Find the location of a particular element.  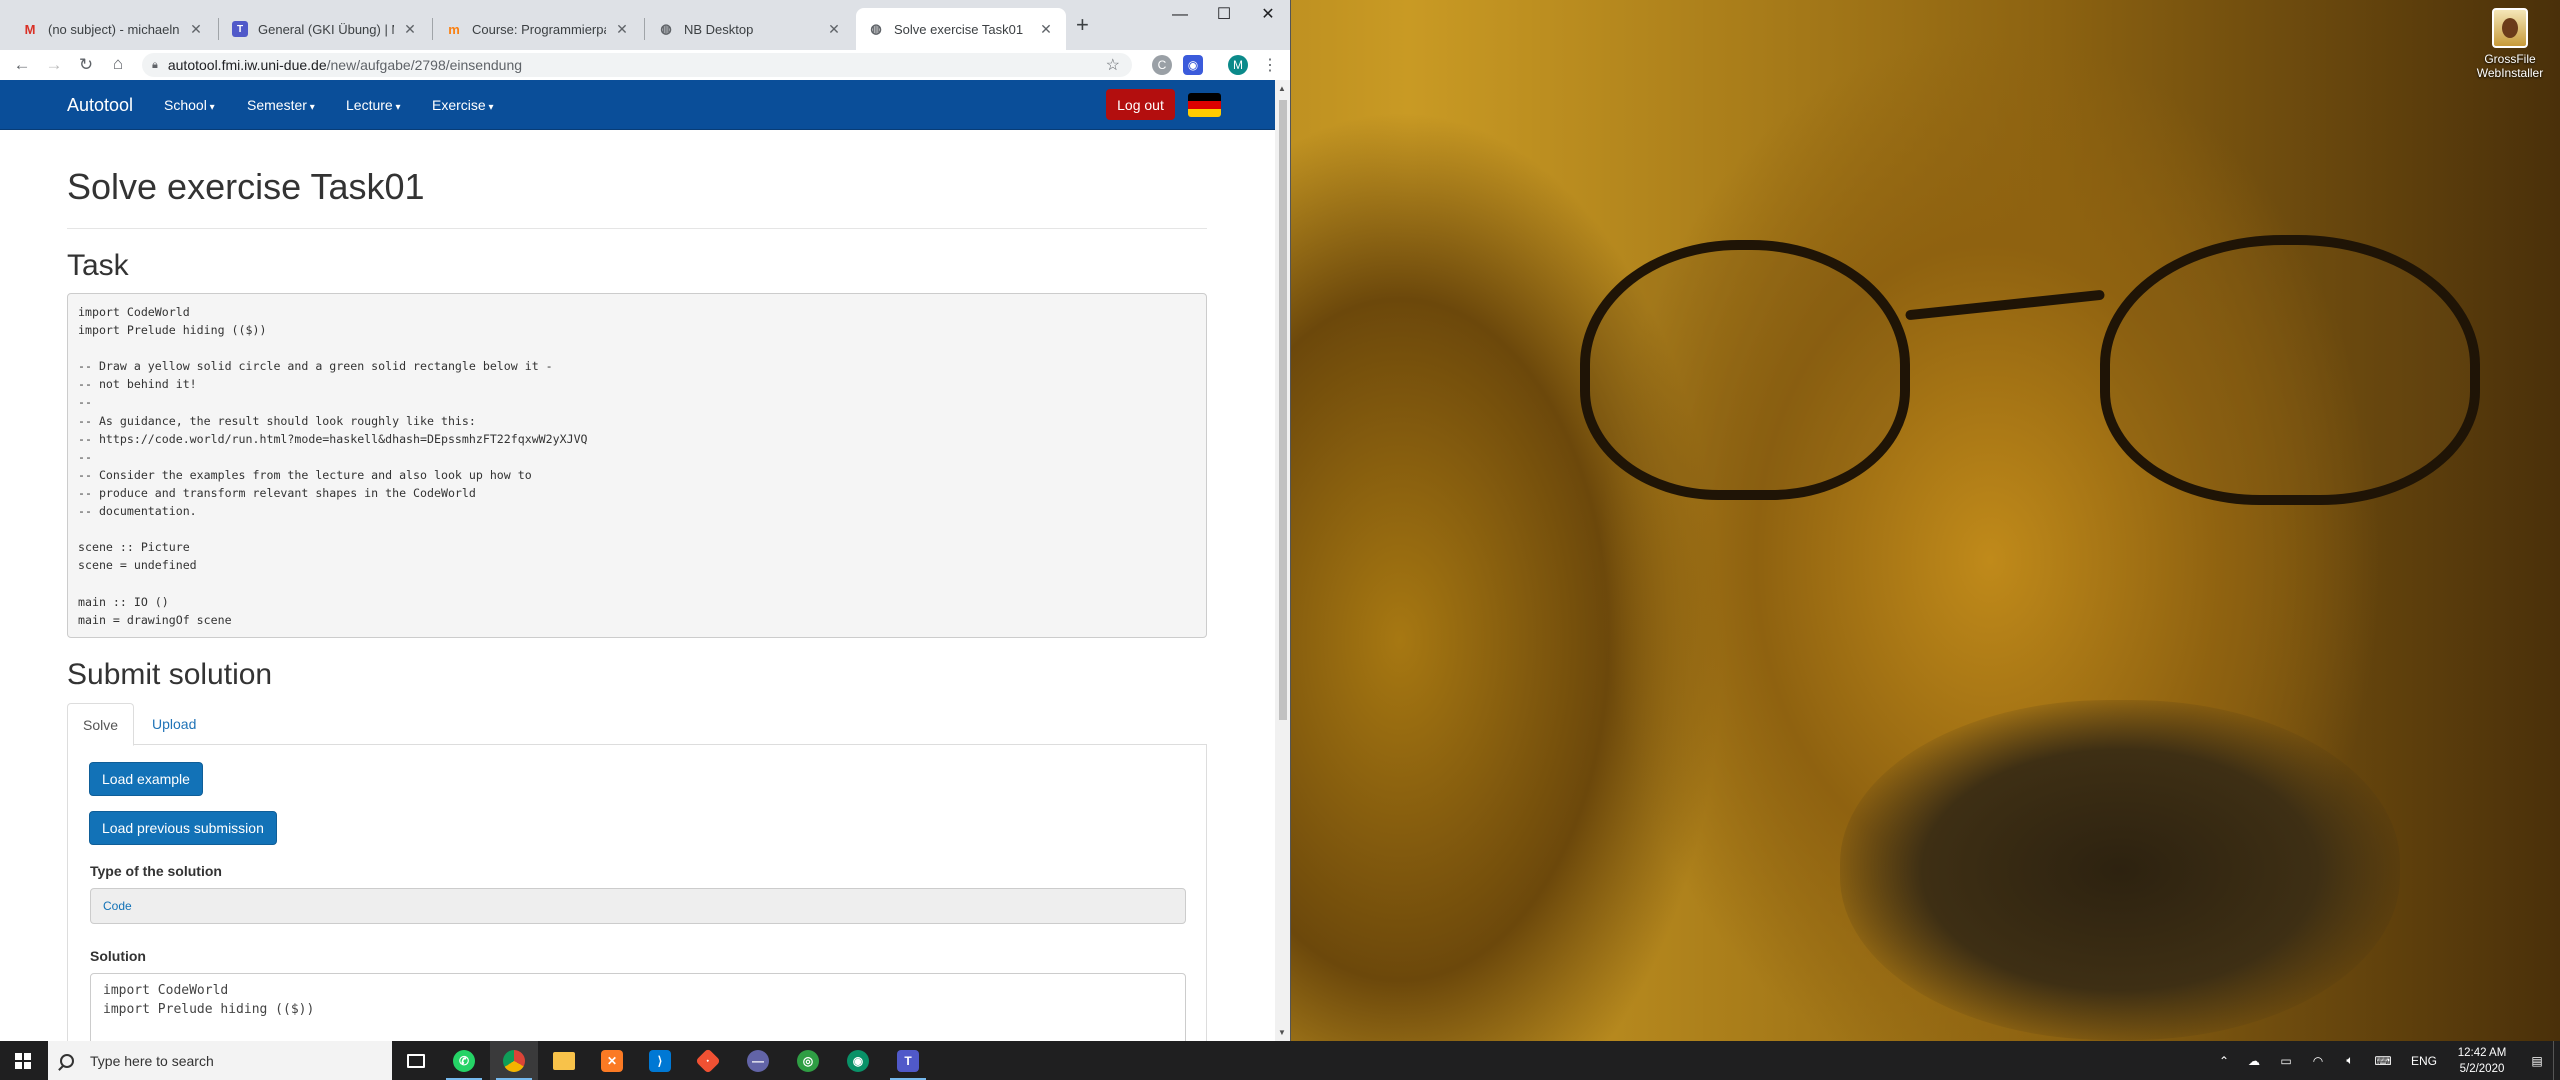

extension-icon: ◉ is located at coordinates (1193, 65).